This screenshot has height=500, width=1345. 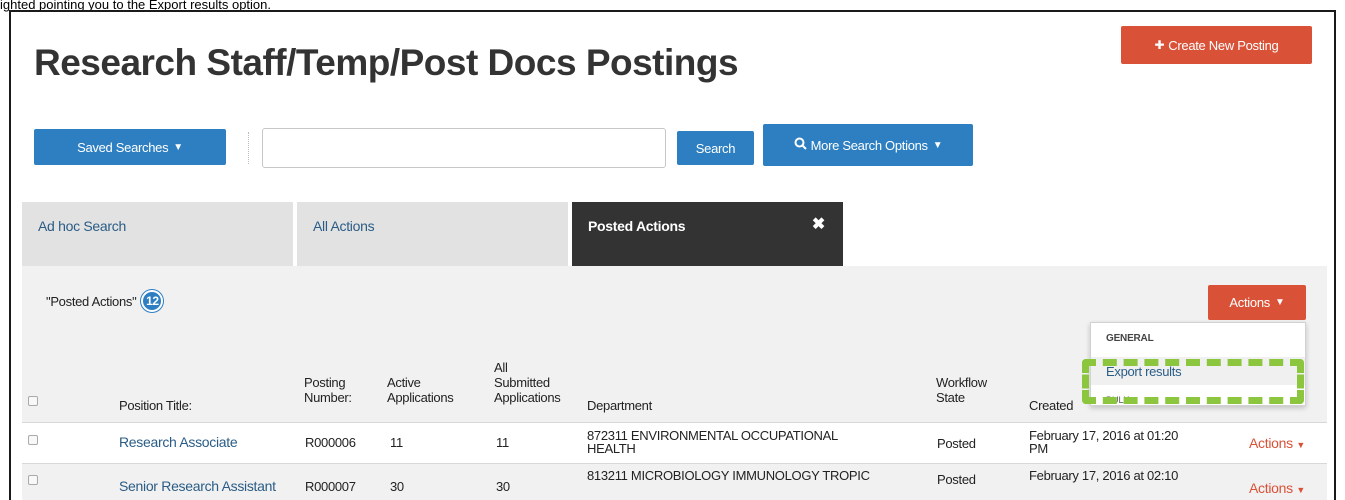 What do you see at coordinates (397, 486) in the screenshot?
I see `active-applications: 30` at bounding box center [397, 486].